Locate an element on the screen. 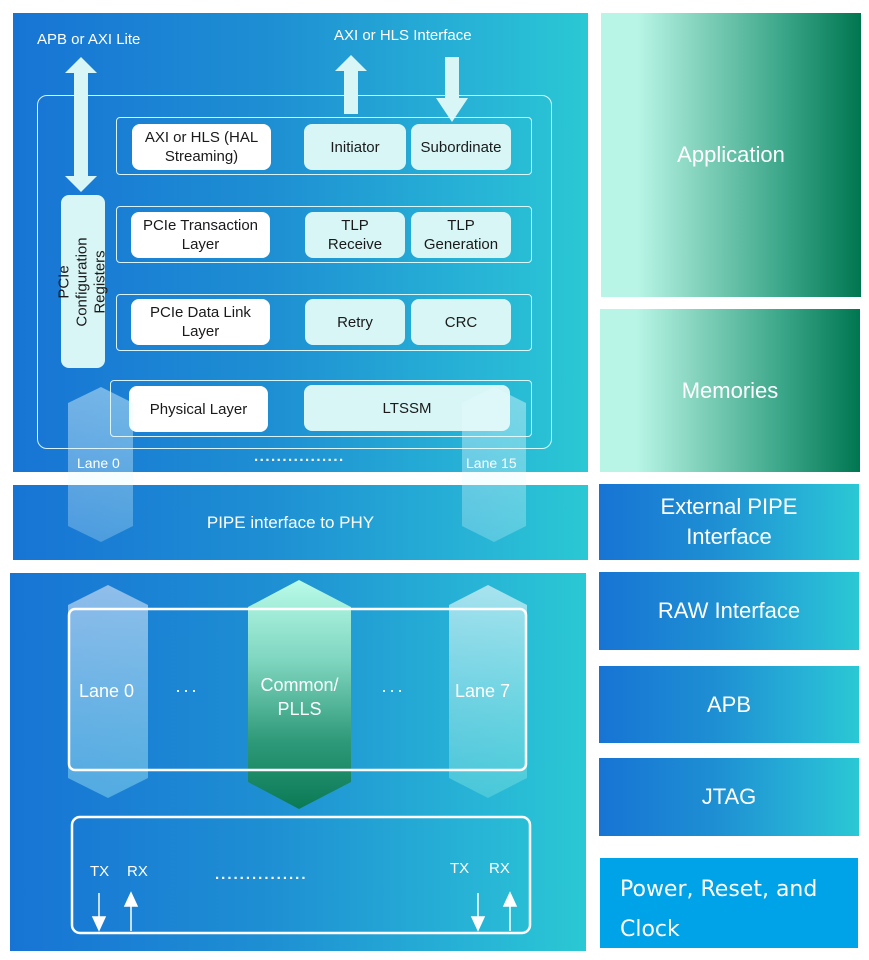 Image resolution: width=869 pixels, height=960 pixels. tx-7-label: TX is located at coordinates (460, 868).